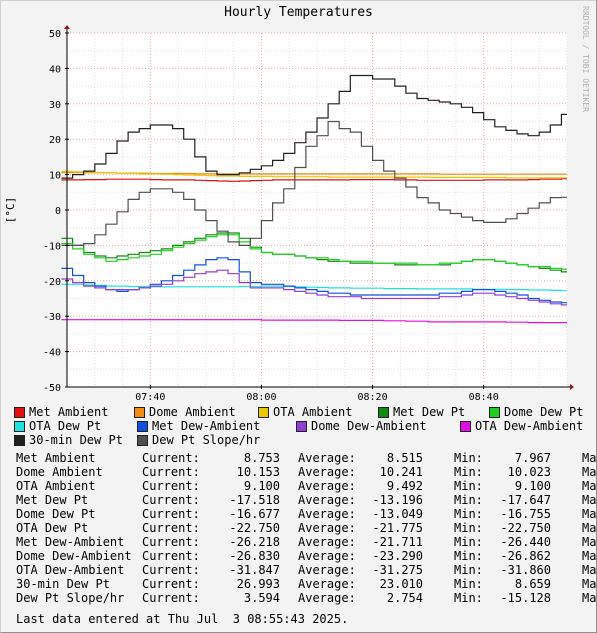  Describe the element at coordinates (52, 353) in the screenshot. I see `y-tick-label: -40` at that location.